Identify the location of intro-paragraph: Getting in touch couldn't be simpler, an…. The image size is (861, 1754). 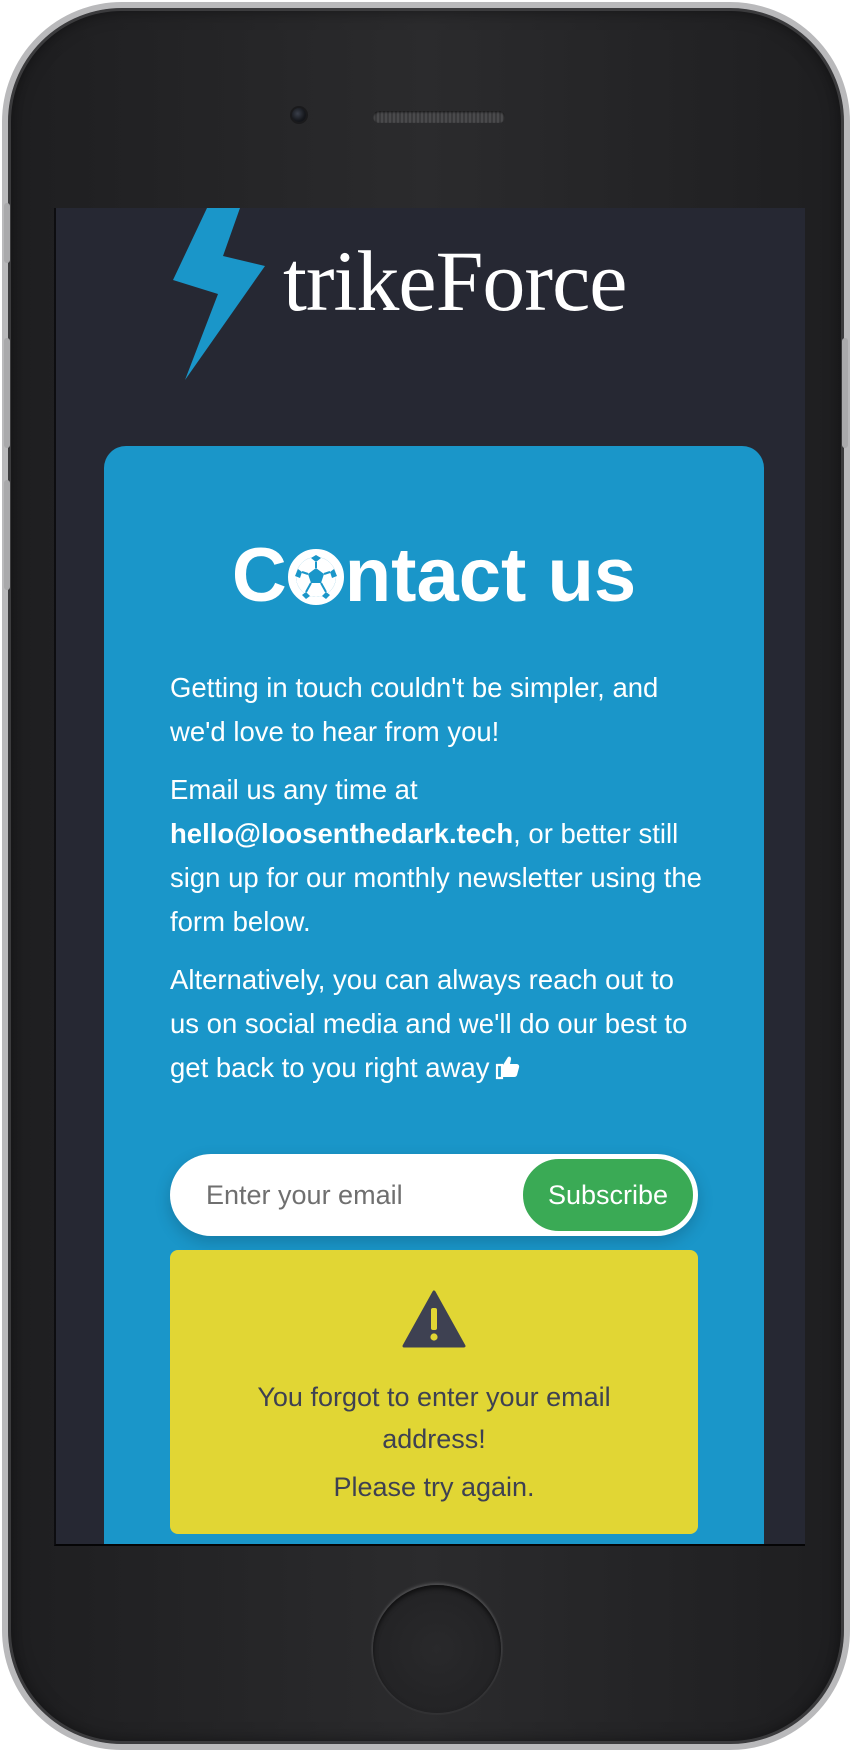
(414, 709).